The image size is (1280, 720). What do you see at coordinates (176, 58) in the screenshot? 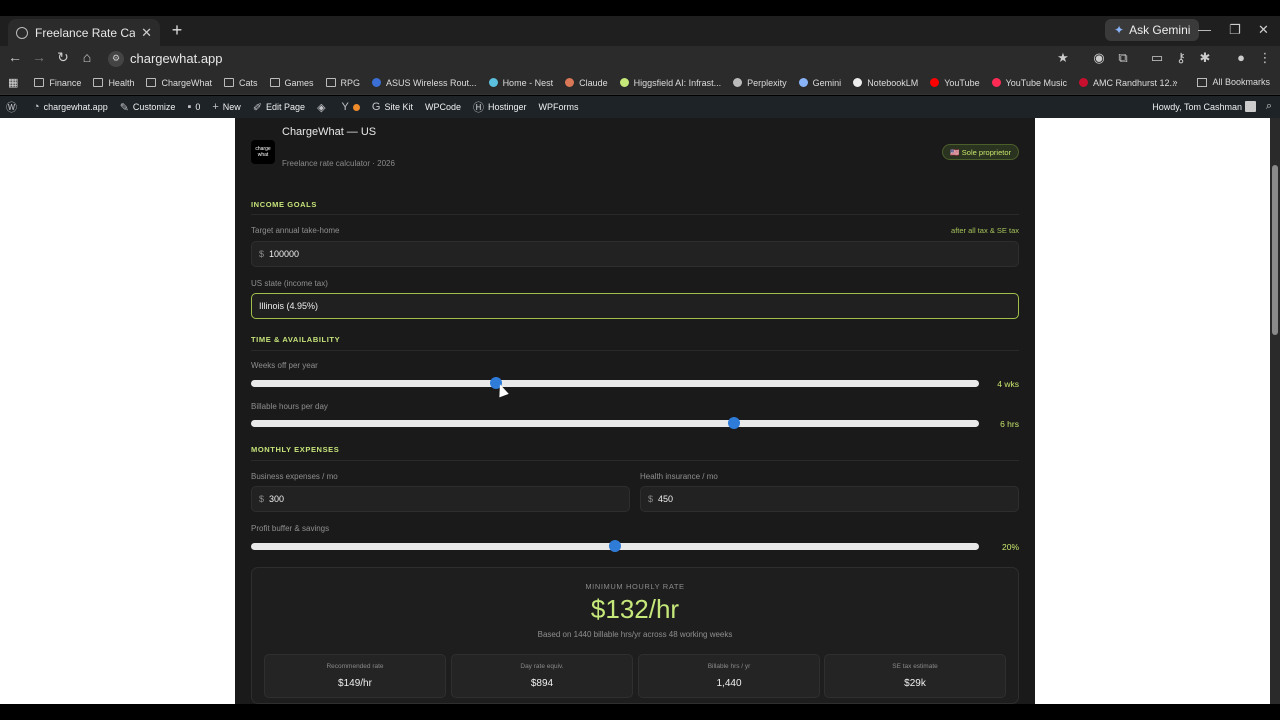
I see `url-text: chargewhat.app` at bounding box center [176, 58].